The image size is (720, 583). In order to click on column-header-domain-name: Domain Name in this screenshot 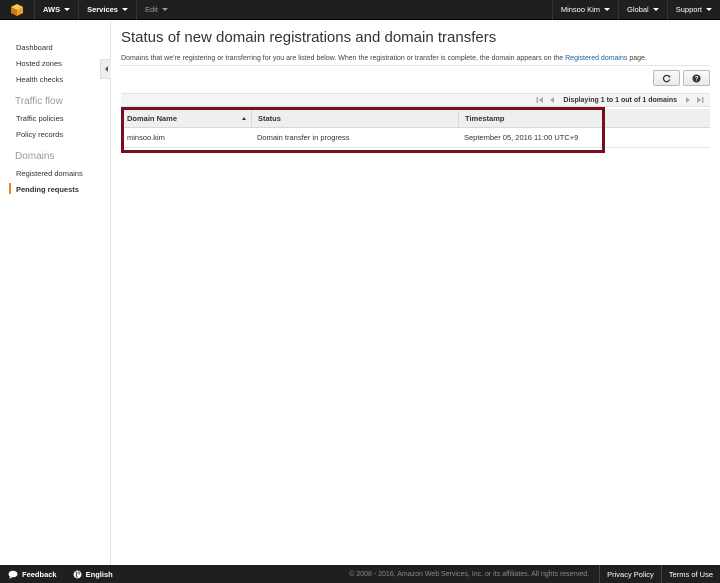, I will do `click(186, 118)`.